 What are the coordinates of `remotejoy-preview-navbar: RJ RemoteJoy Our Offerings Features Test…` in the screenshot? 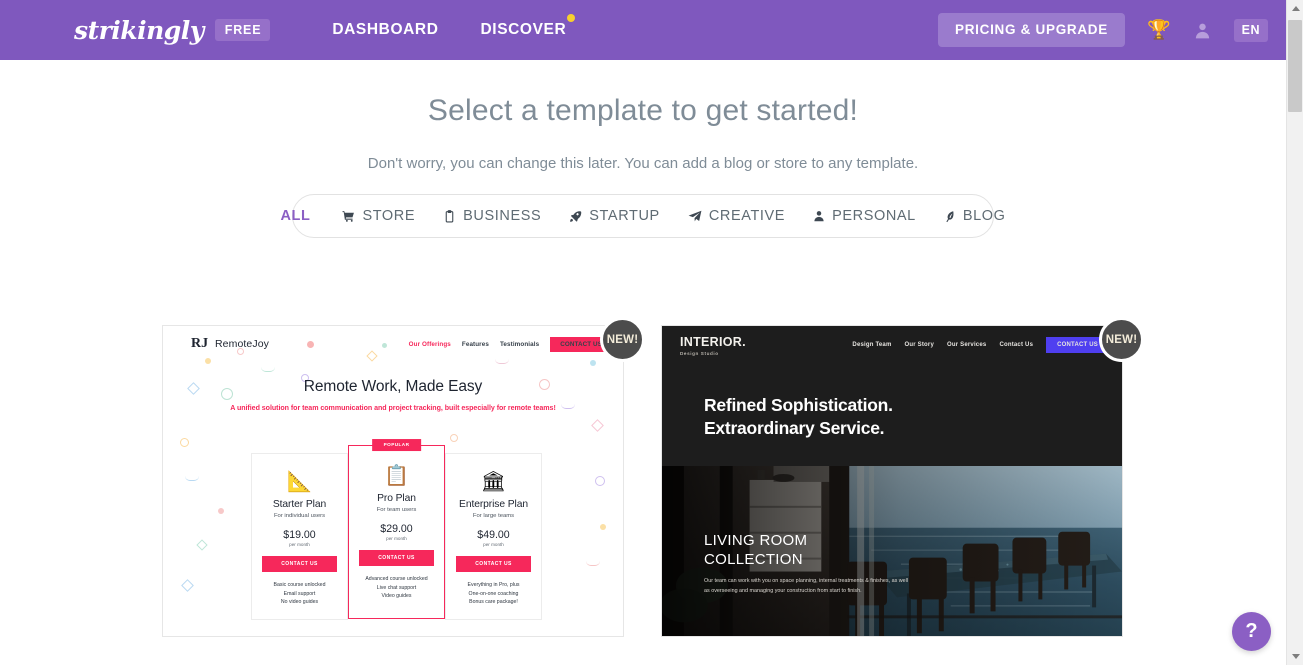 It's located at (393, 344).